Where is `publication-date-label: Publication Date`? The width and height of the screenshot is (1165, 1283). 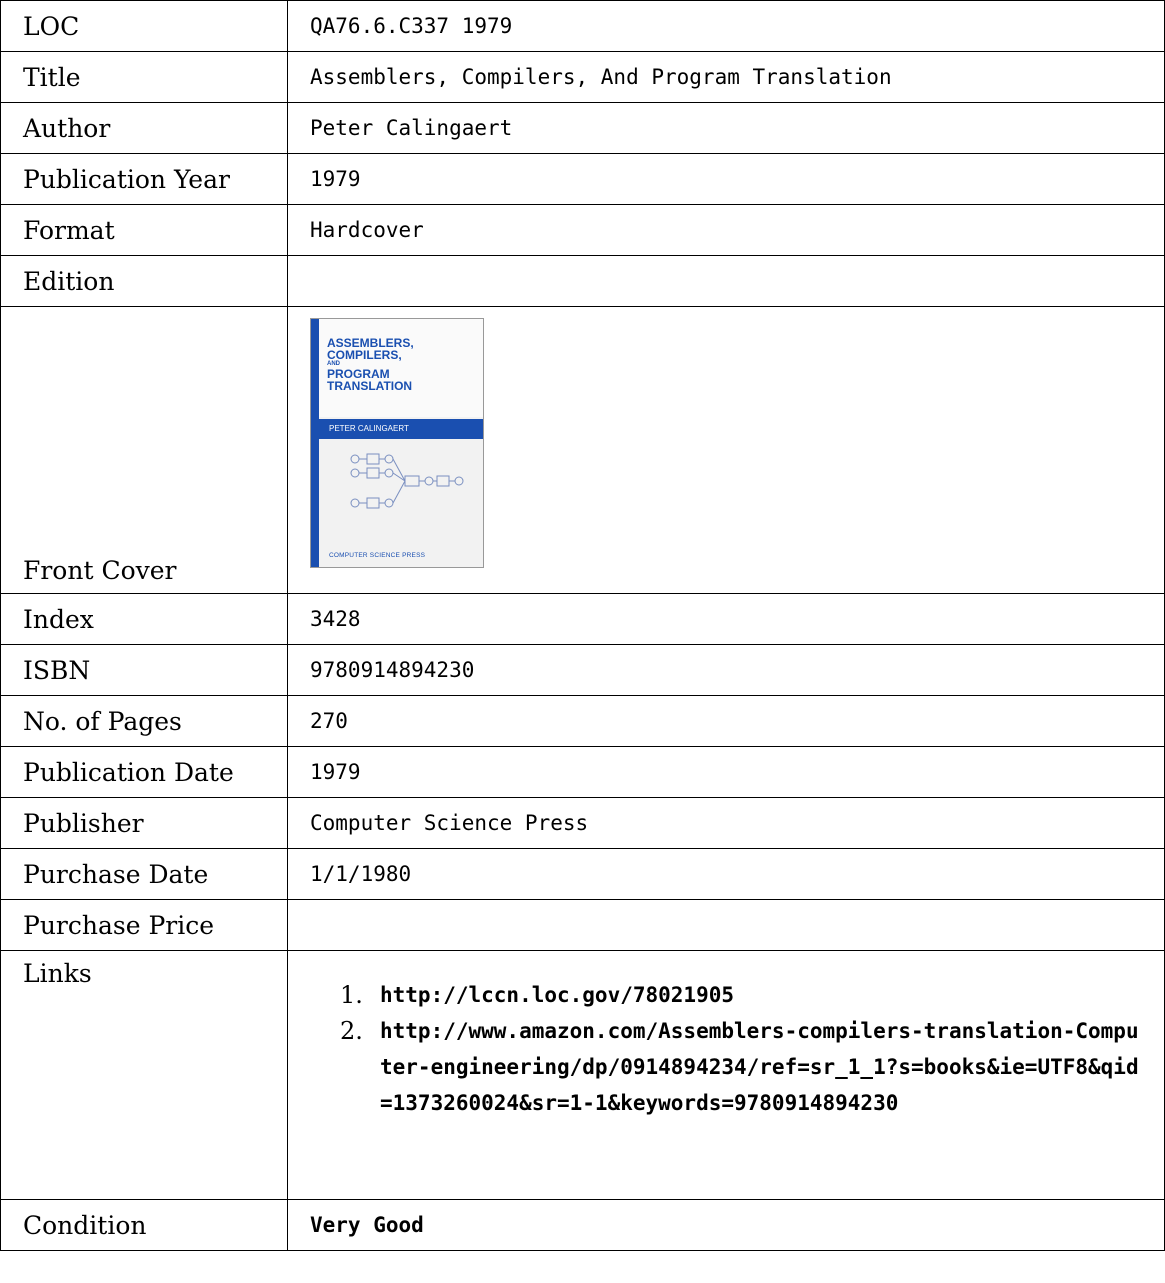
publication-date-label: Publication Date is located at coordinates (144, 772).